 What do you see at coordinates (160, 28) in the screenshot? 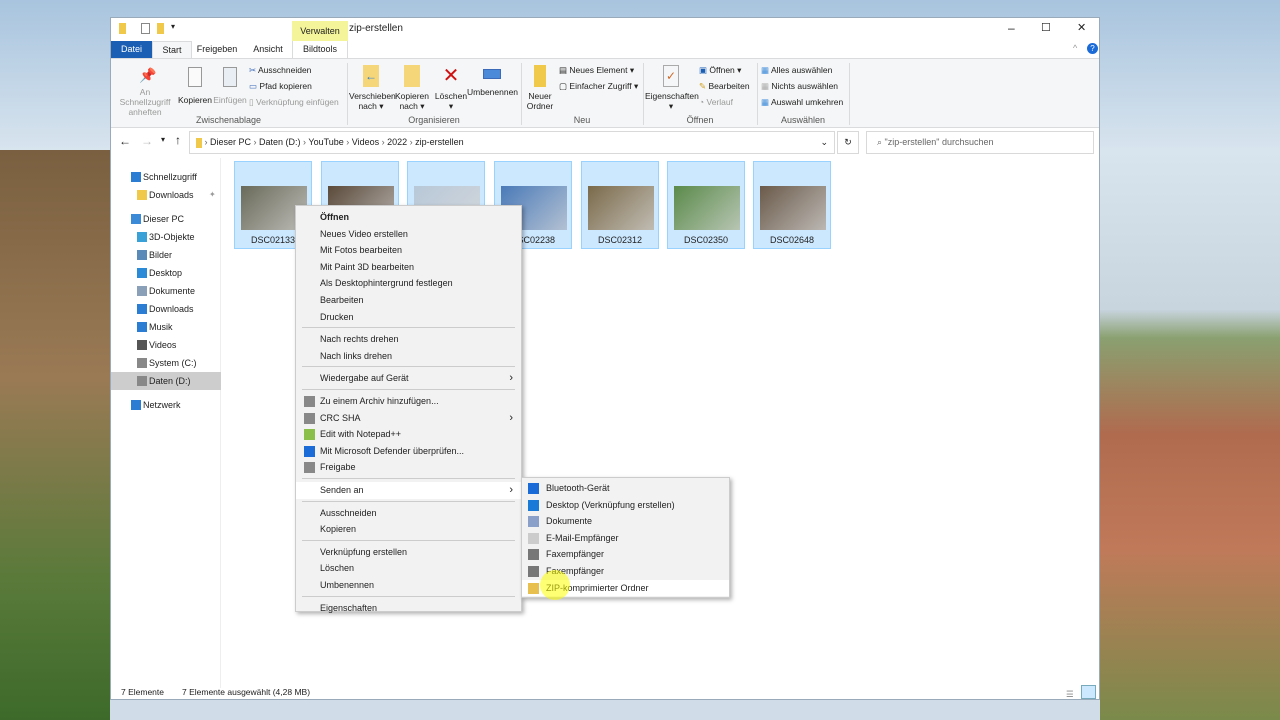
I see `new-folder-qat-icon` at bounding box center [160, 28].